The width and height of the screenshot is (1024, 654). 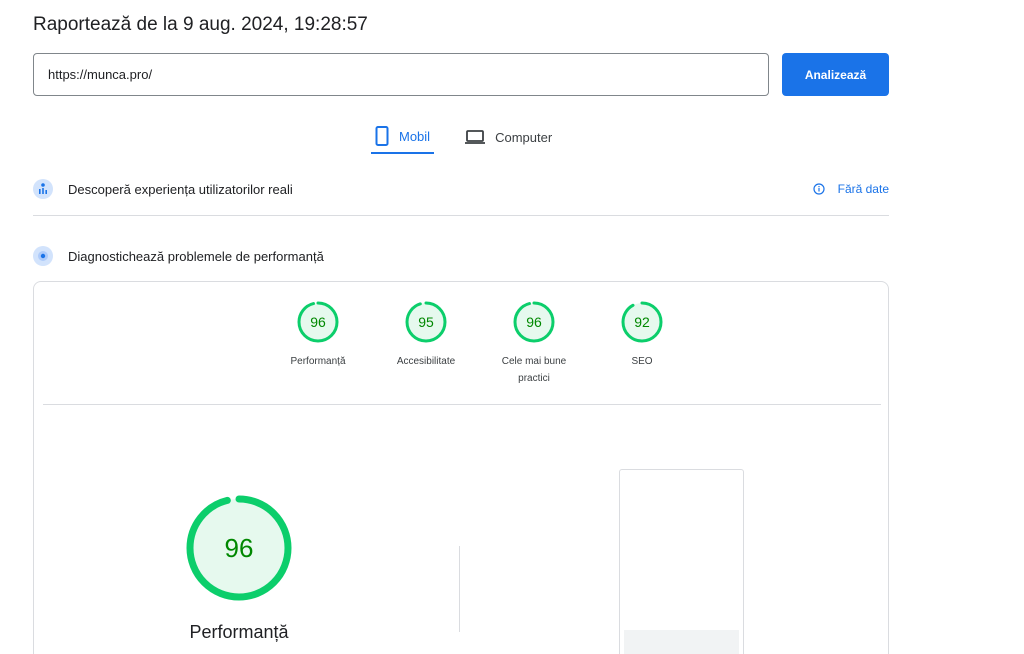 What do you see at coordinates (200, 24) in the screenshot?
I see `report-title: Raportează de la 9 aug. 2024, 19:28:57` at bounding box center [200, 24].